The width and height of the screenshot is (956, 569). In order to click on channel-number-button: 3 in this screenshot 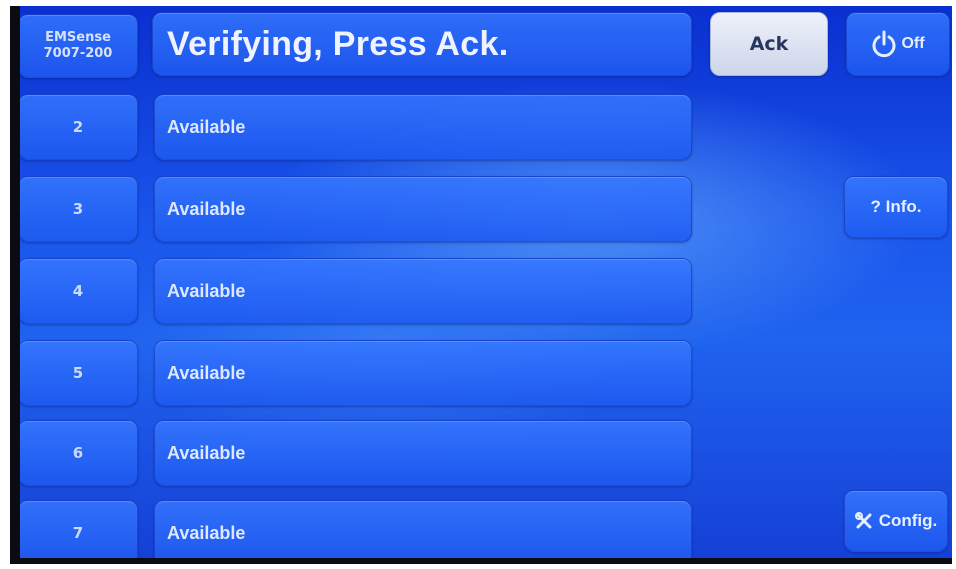, I will do `click(78, 209)`.